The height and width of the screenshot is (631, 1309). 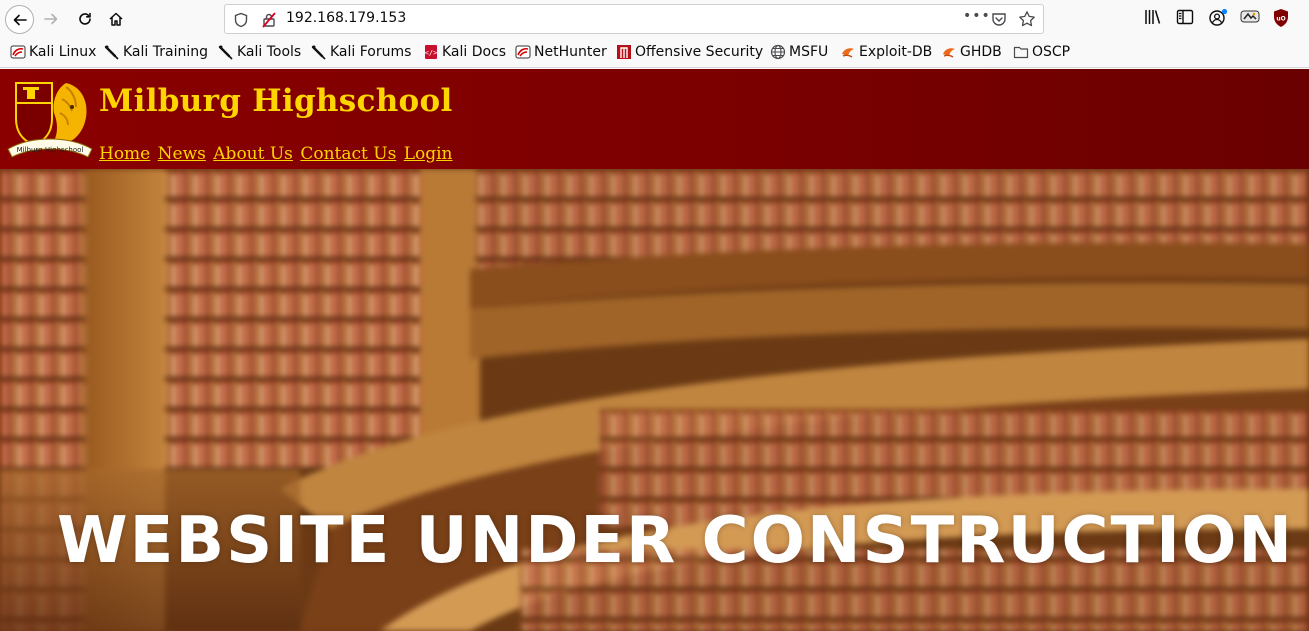 I want to click on nav-contact-us-link: Contact Us, so click(x=348, y=154).